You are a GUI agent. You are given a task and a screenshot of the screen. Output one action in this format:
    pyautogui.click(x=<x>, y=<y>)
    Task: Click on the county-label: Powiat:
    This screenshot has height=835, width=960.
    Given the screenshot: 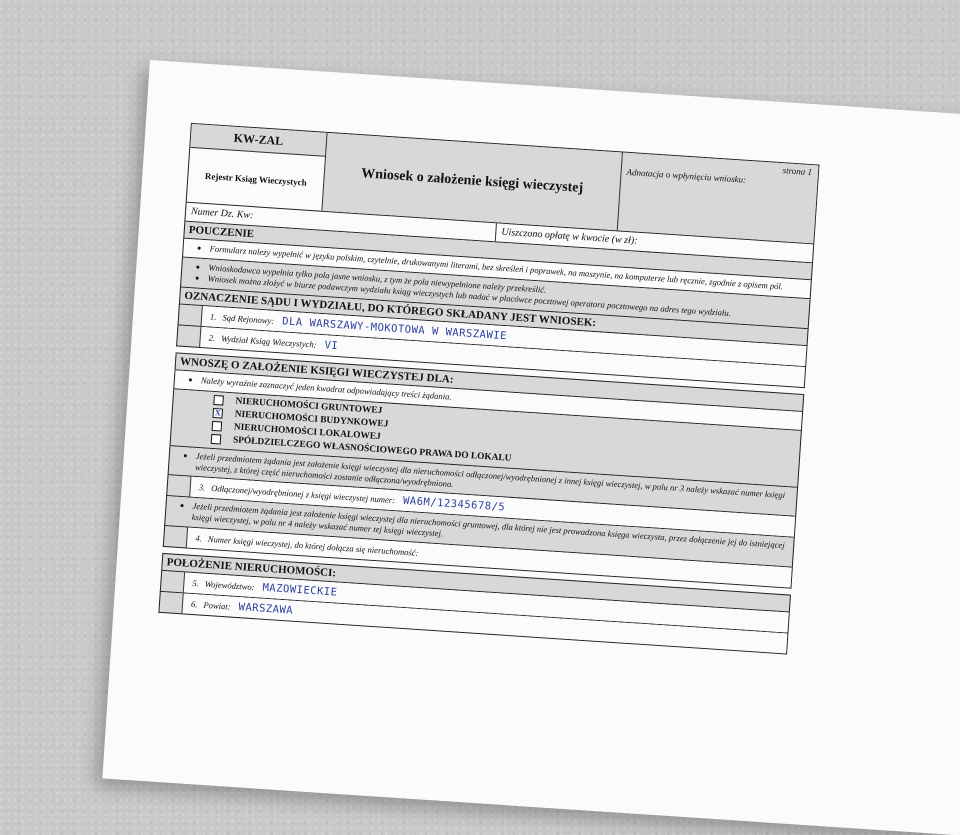 What is the action you would take?
    pyautogui.click(x=217, y=605)
    